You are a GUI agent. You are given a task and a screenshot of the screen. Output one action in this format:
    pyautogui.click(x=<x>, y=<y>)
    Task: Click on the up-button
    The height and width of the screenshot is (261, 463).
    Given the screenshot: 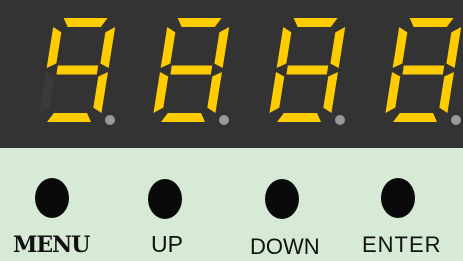 What is the action you would take?
    pyautogui.click(x=165, y=199)
    